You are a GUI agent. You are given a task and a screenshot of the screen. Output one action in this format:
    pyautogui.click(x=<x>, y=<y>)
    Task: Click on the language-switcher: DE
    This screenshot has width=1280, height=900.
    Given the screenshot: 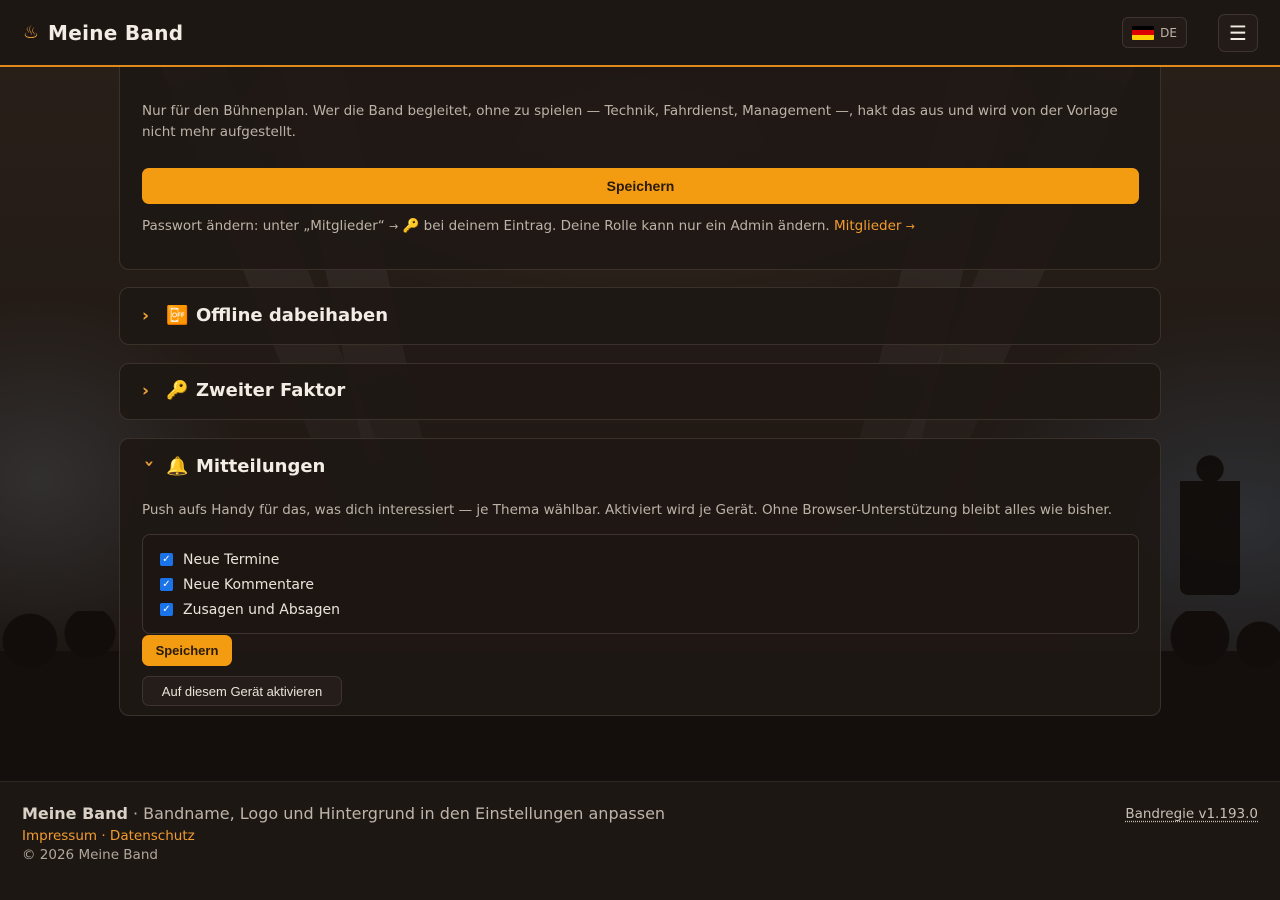 What is the action you would take?
    pyautogui.click(x=1154, y=32)
    